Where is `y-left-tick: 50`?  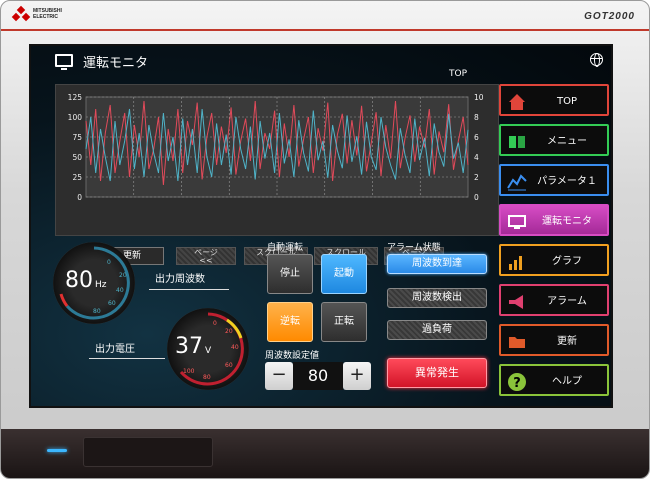
y-left-tick: 50 is located at coordinates (77, 157).